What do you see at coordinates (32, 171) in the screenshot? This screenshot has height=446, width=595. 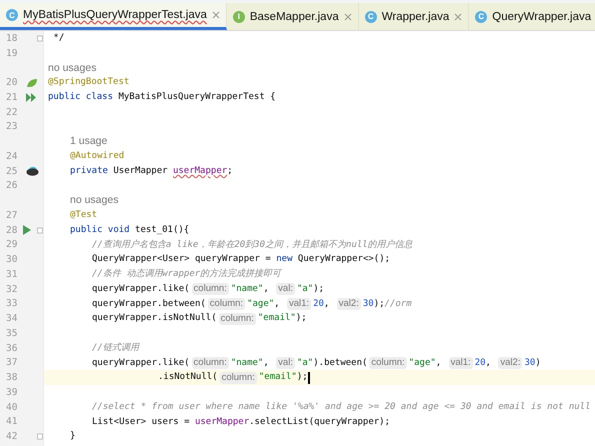 I see `bean-icon` at bounding box center [32, 171].